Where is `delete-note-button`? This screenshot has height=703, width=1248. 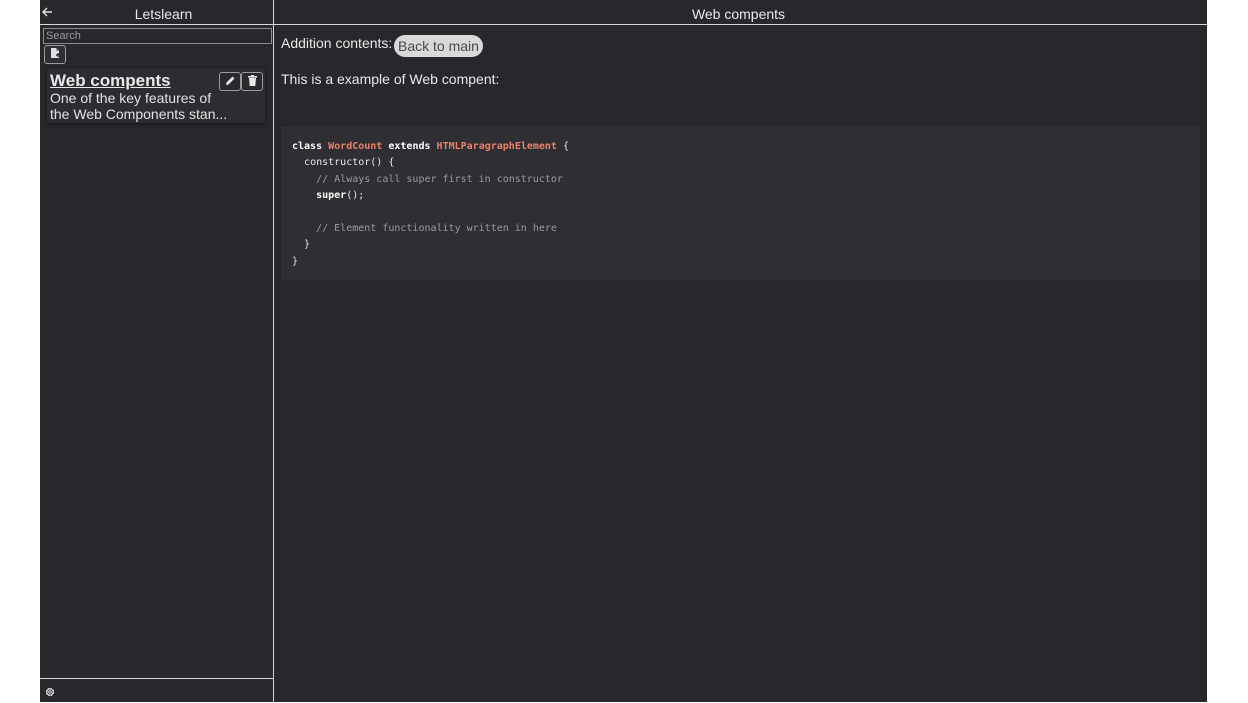
delete-note-button is located at coordinates (252, 81).